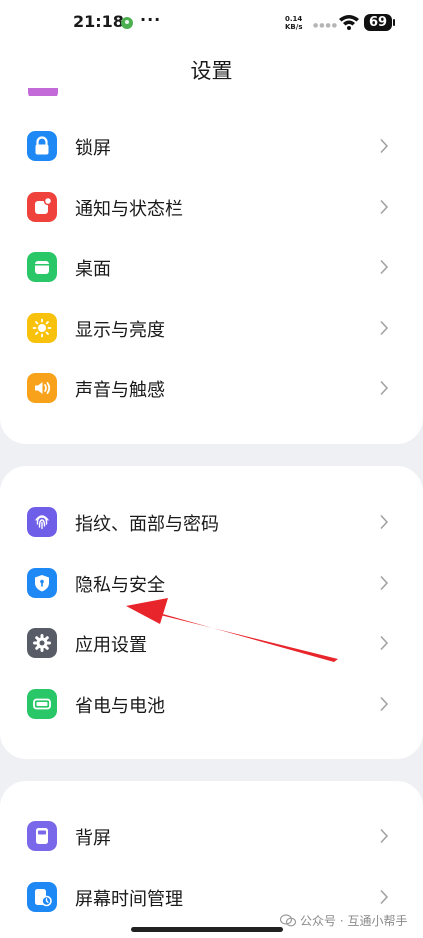 This screenshot has height=938, width=423. What do you see at coordinates (211, 704) in the screenshot?
I see `settings-item-battery: 省电与电池` at bounding box center [211, 704].